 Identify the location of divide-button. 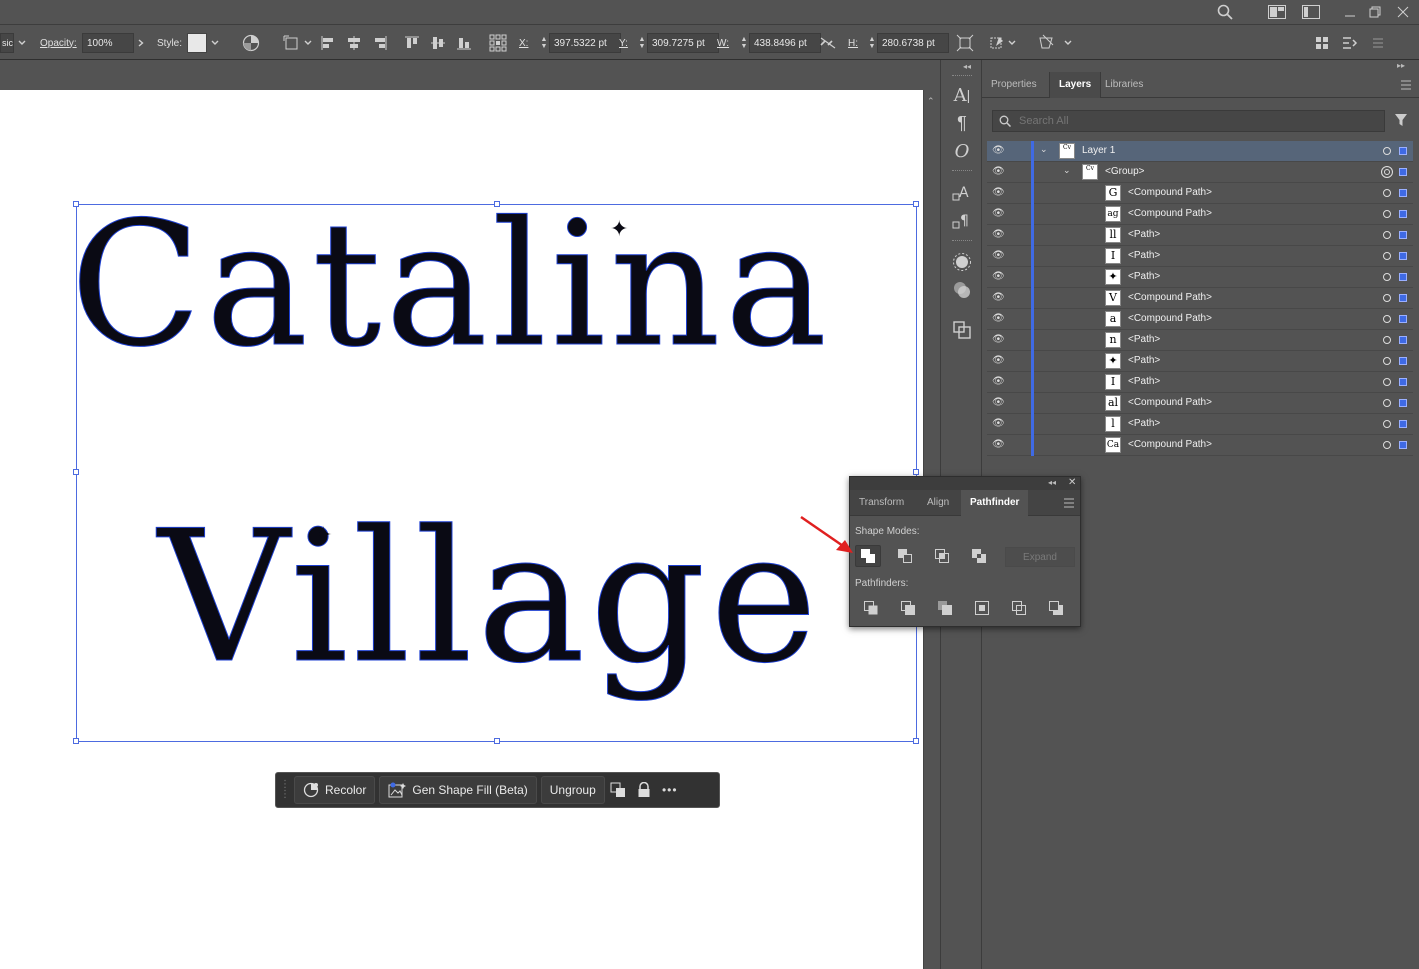
(871, 608).